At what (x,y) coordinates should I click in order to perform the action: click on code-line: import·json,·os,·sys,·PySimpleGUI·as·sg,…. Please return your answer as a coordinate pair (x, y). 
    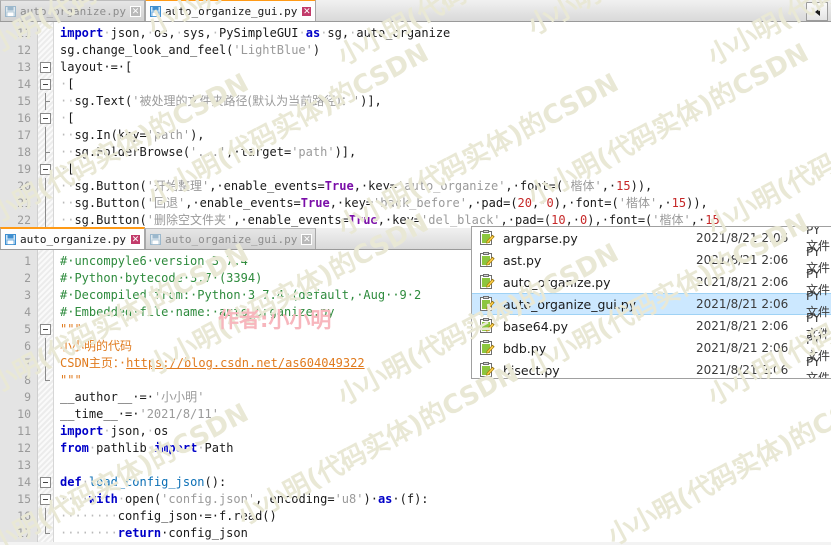
    Looking at the image, I should click on (255, 33).